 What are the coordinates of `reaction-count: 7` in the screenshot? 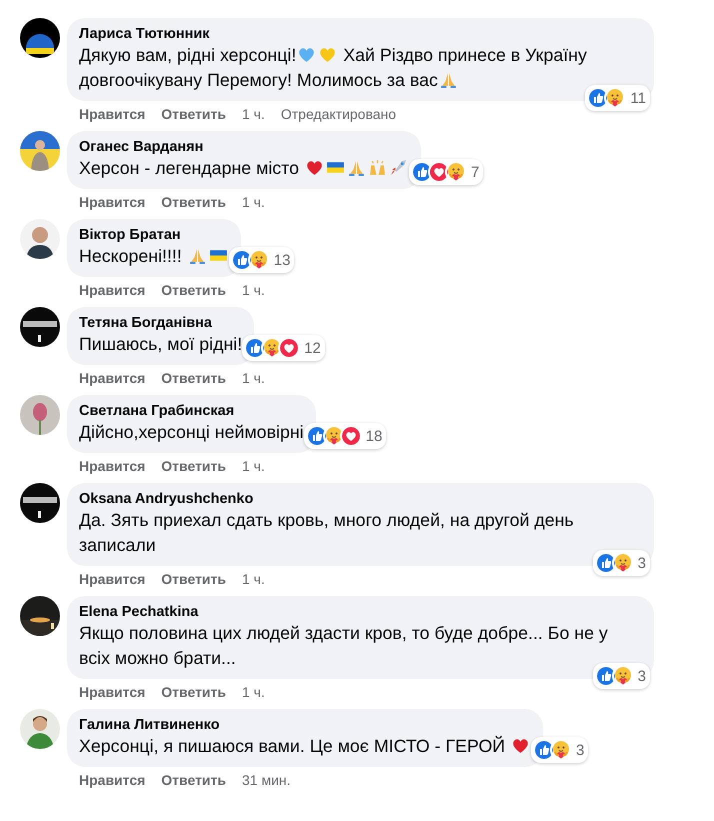 It's located at (475, 172).